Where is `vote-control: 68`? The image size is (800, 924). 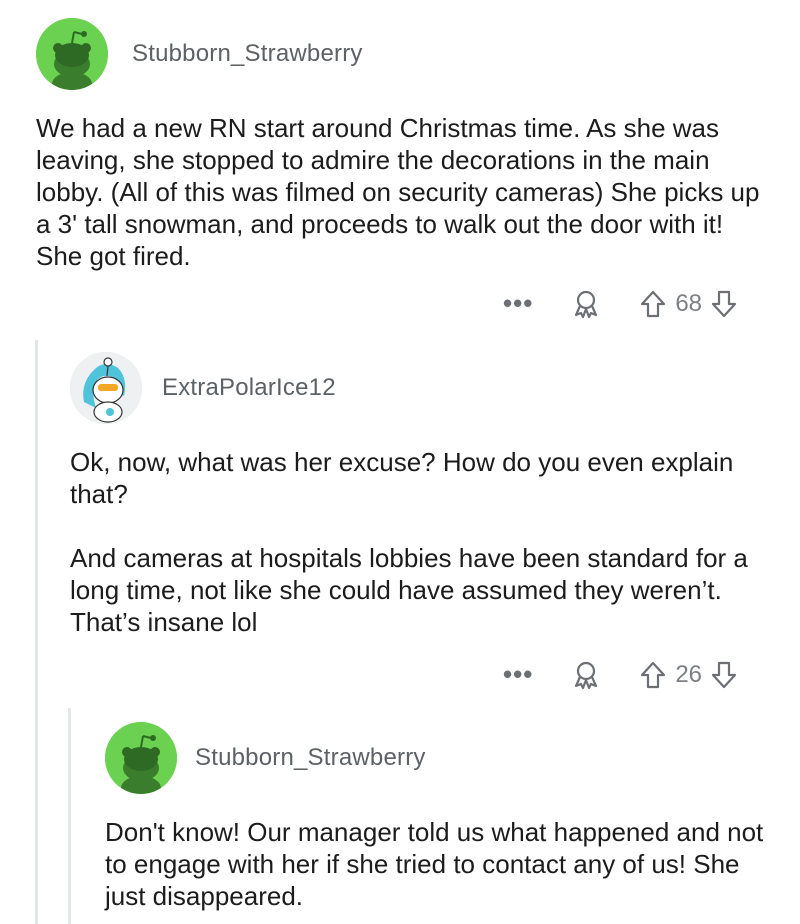
vote-control: 68 is located at coordinates (688, 304).